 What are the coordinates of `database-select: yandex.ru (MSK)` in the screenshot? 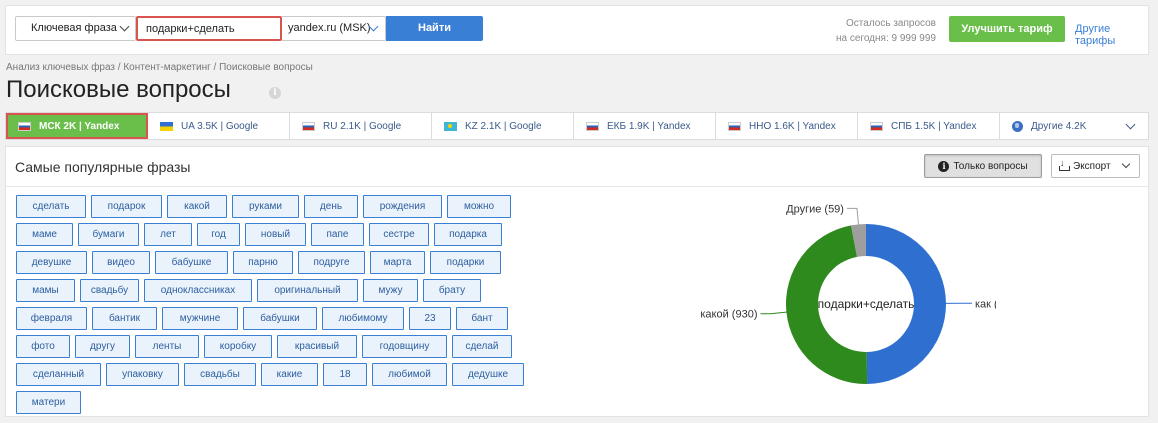 It's located at (334, 28).